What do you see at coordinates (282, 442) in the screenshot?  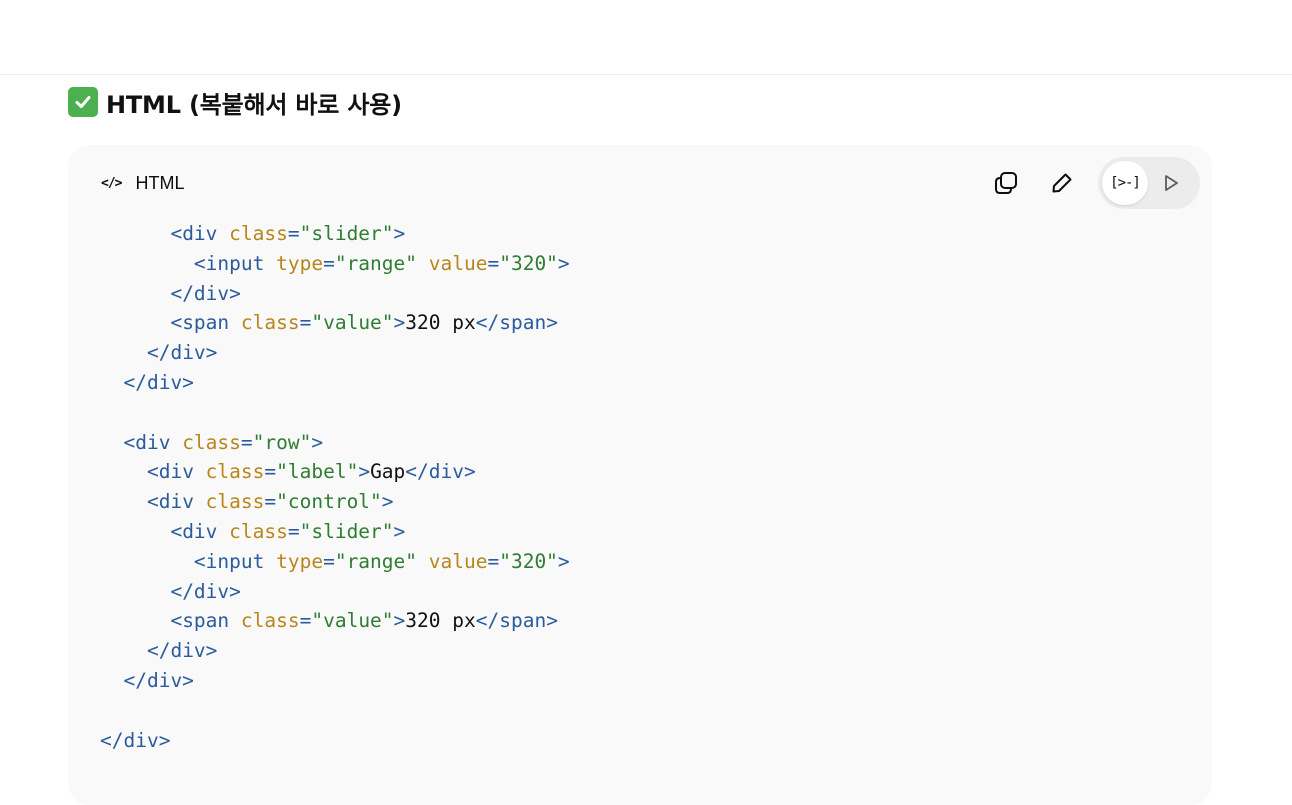 I see `code-token: "row"` at bounding box center [282, 442].